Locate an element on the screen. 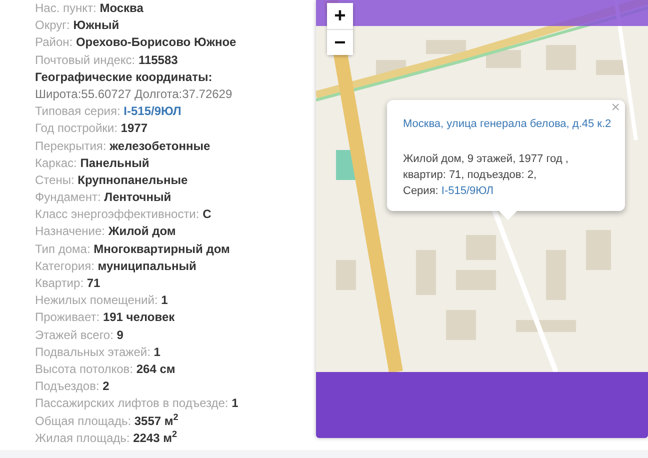 Image resolution: width=648 pixels, height=458 pixels. close-button: × is located at coordinates (615, 108).